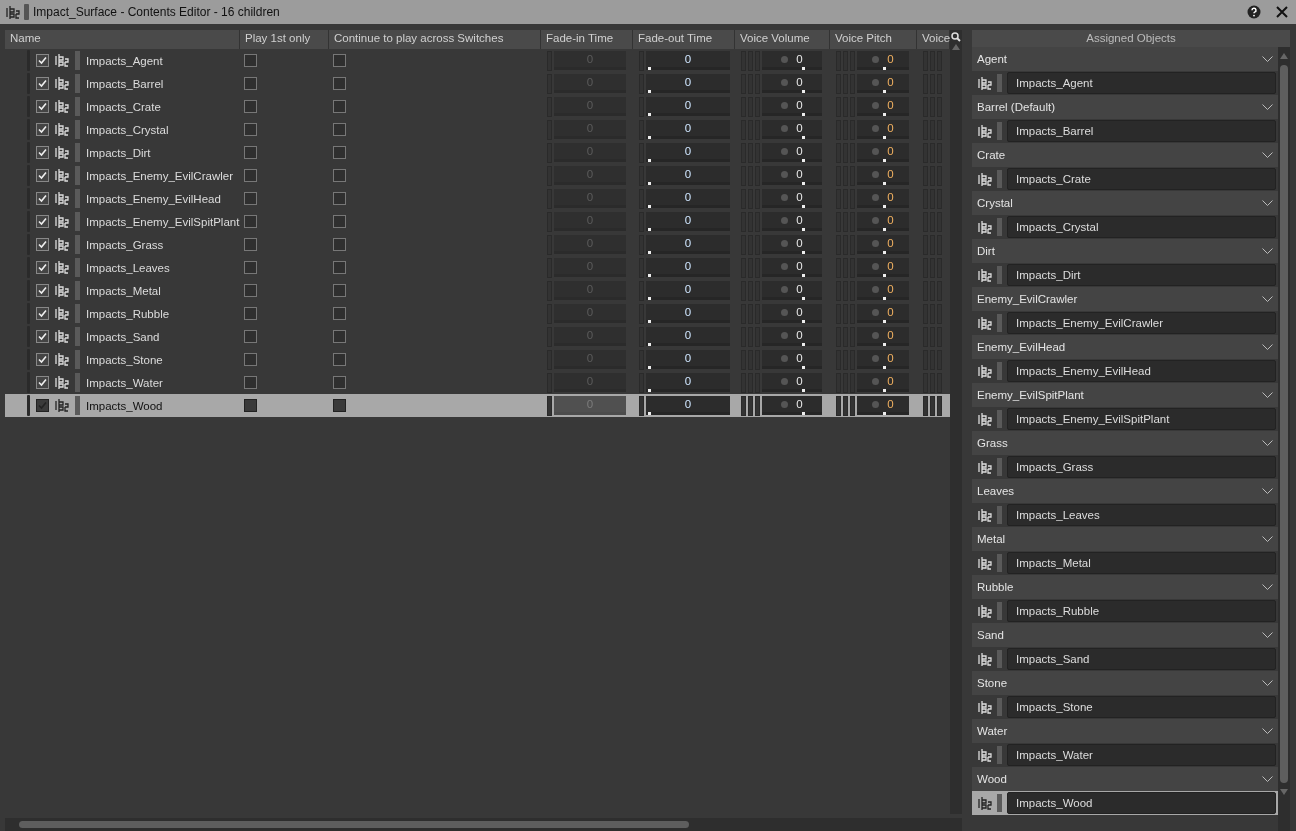 This screenshot has width=1296, height=831. What do you see at coordinates (1125, 419) in the screenshot?
I see `assigned-object-row: Impacts_Enemy_EvilSpitPlant` at bounding box center [1125, 419].